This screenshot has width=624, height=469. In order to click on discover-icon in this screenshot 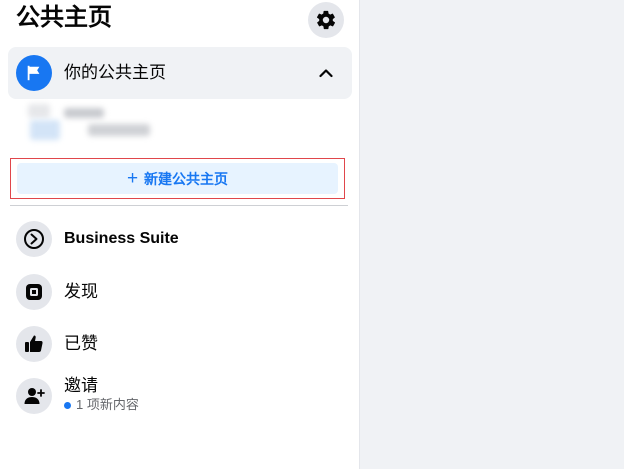, I will do `click(34, 292)`.